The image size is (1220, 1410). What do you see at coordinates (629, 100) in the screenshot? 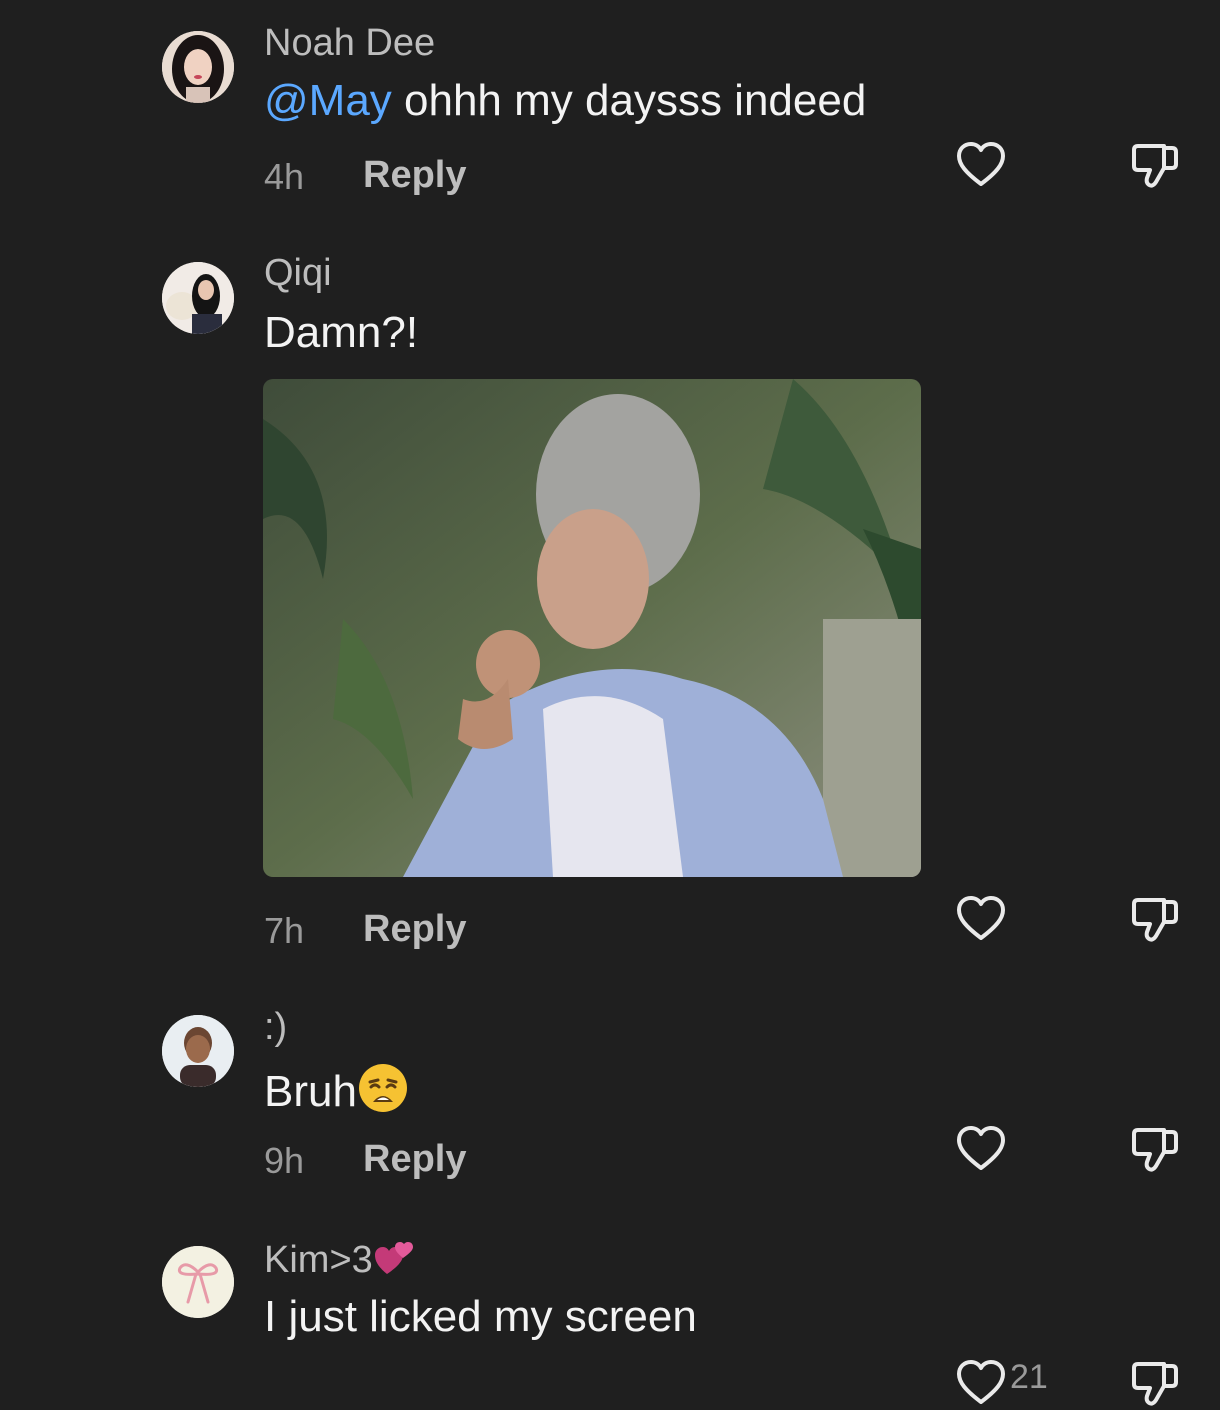
I see `comment-body: ohhh my daysss indeed` at bounding box center [629, 100].